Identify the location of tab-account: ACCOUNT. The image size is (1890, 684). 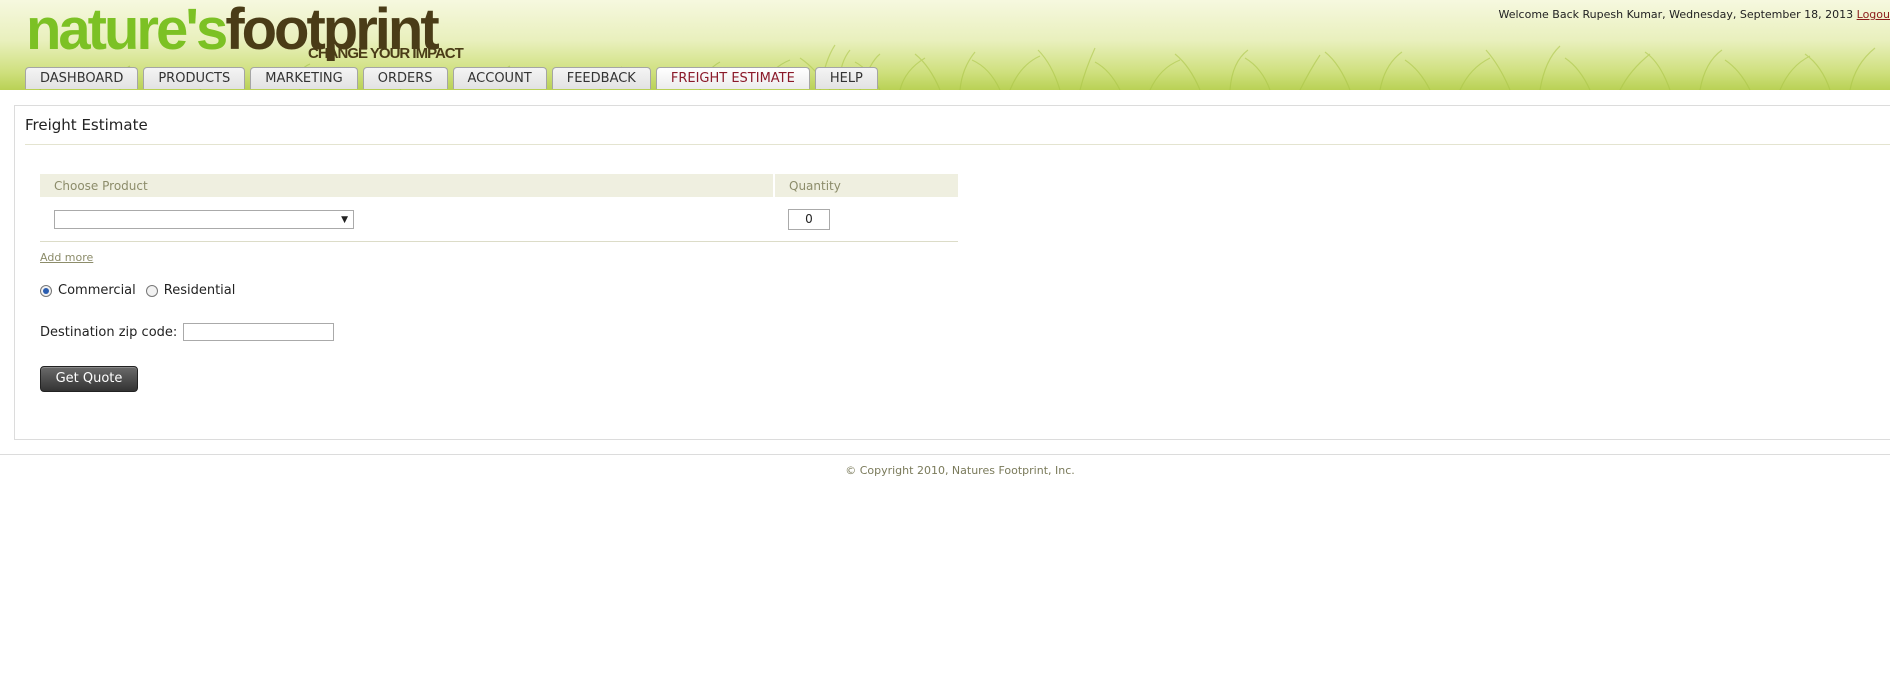
(499, 78).